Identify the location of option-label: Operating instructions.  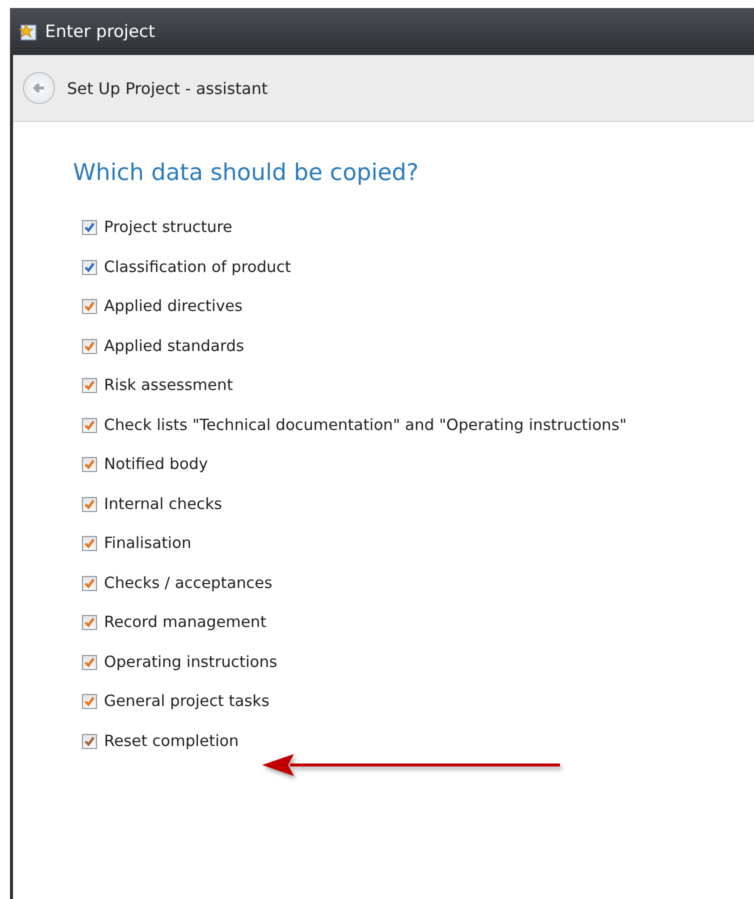
(191, 662).